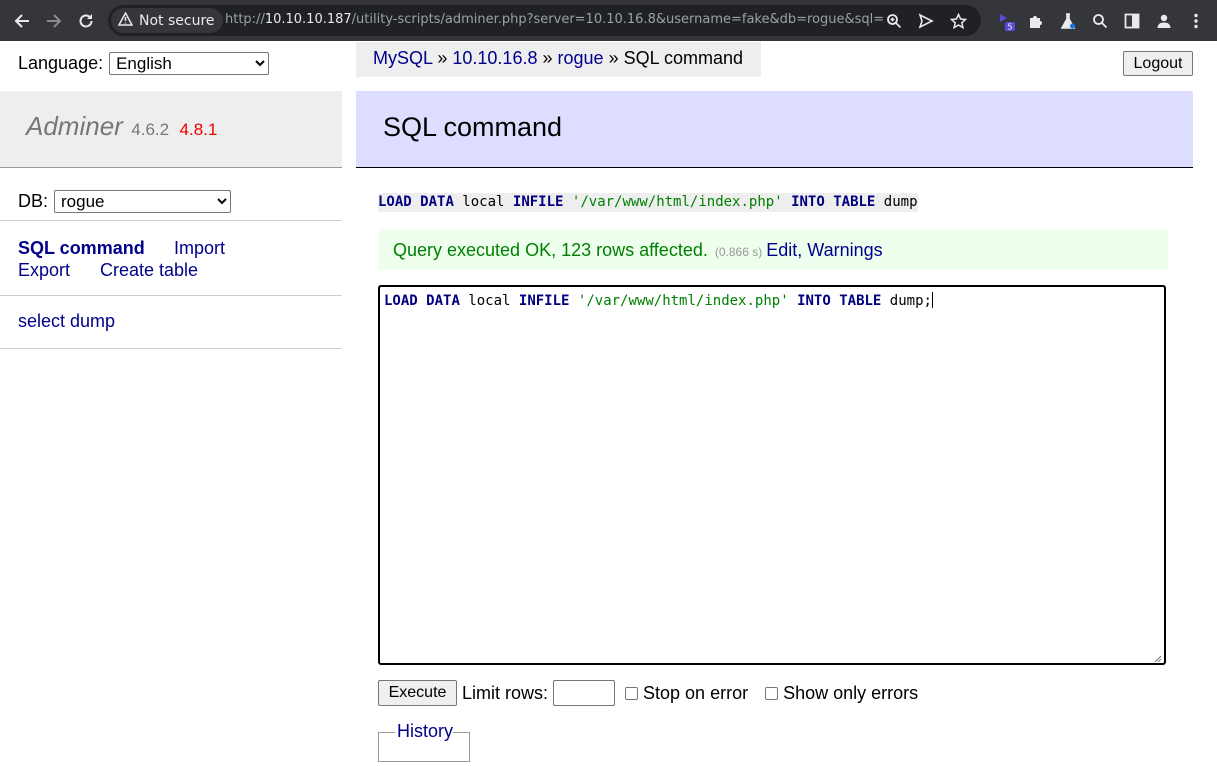  I want to click on tables-list: select dump, so click(171, 322).